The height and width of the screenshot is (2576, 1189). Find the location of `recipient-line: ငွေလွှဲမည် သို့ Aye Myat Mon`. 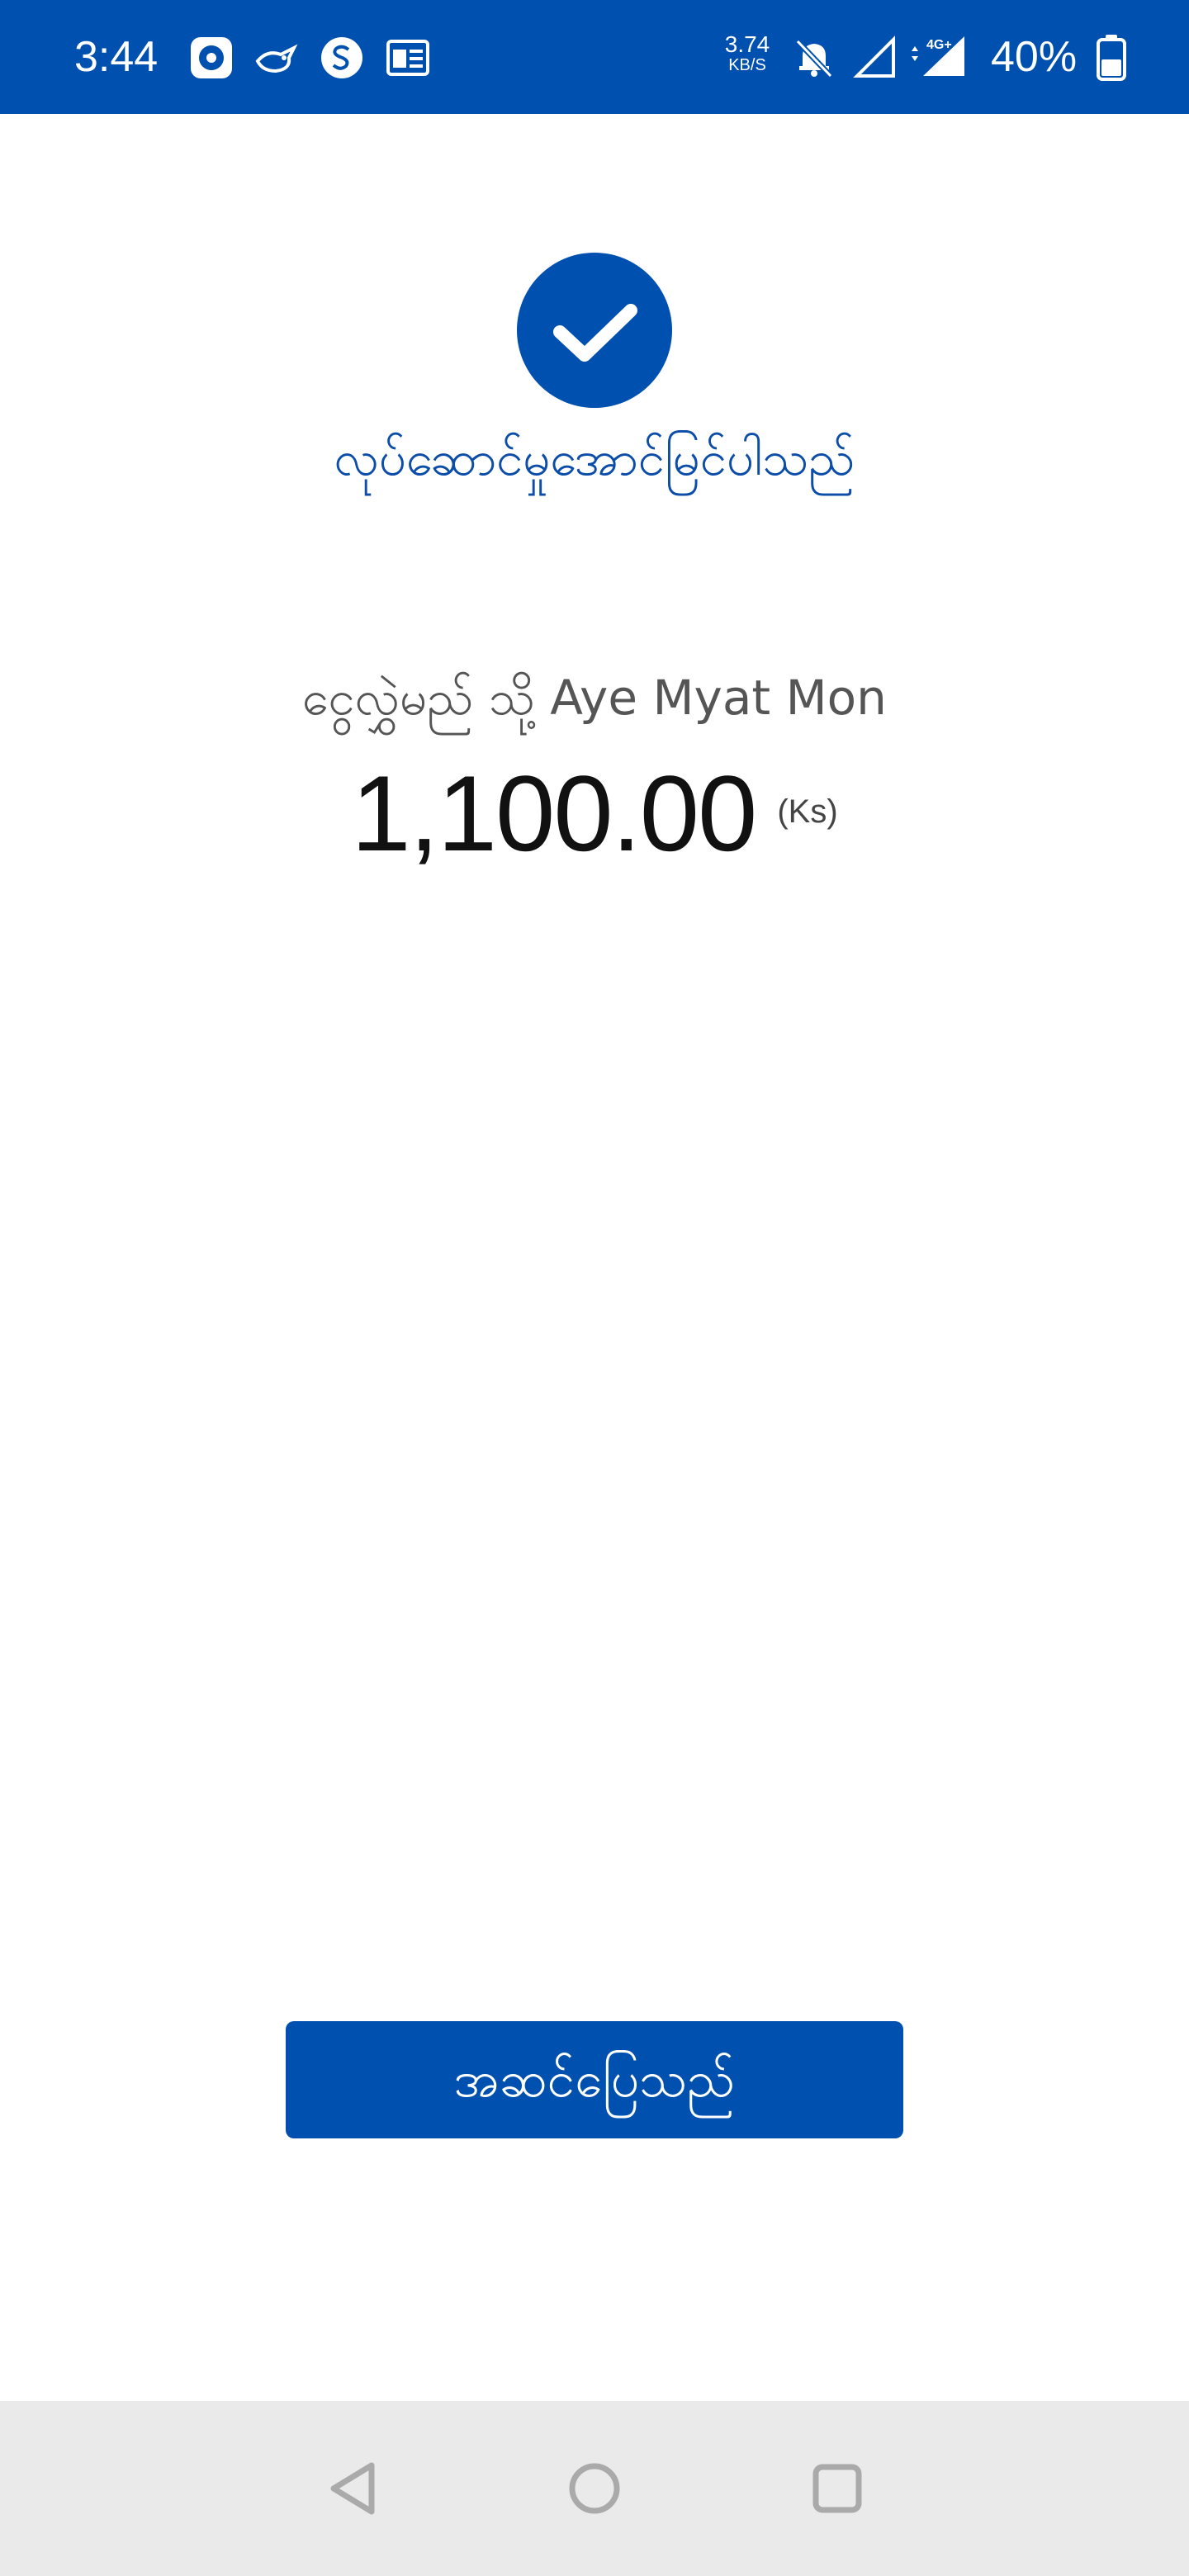

recipient-line: ငွေလွှဲမည် သို့ Aye Myat Mon is located at coordinates (594, 698).